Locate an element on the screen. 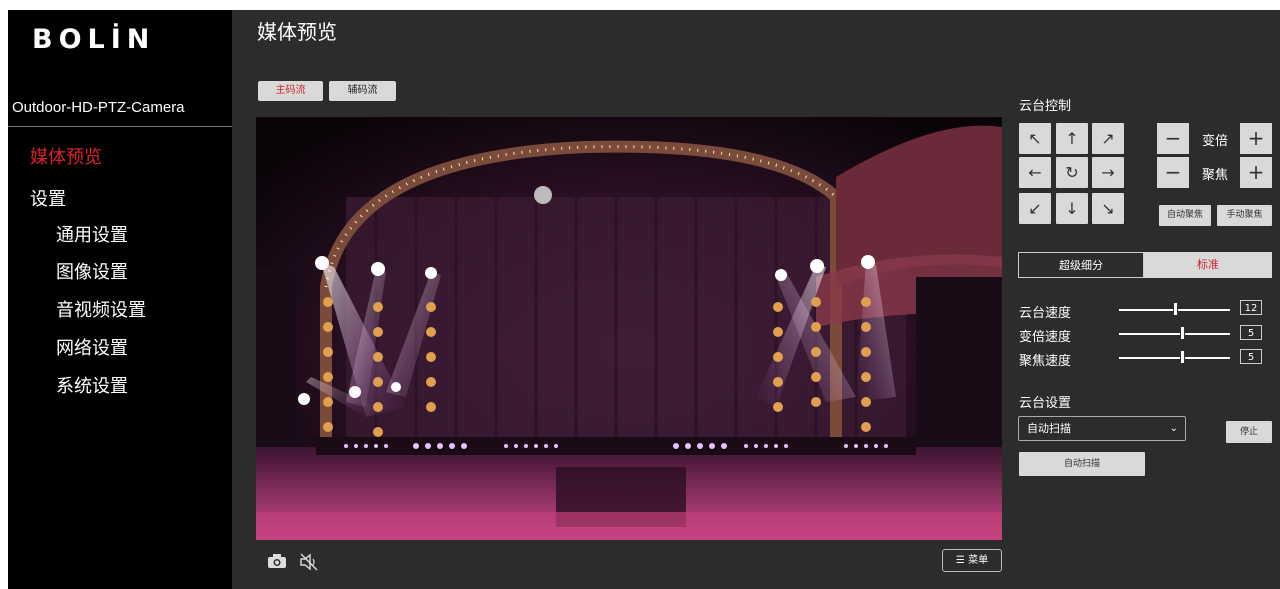 The image size is (1280, 589). focus-speed-slider is located at coordinates (1174, 358).